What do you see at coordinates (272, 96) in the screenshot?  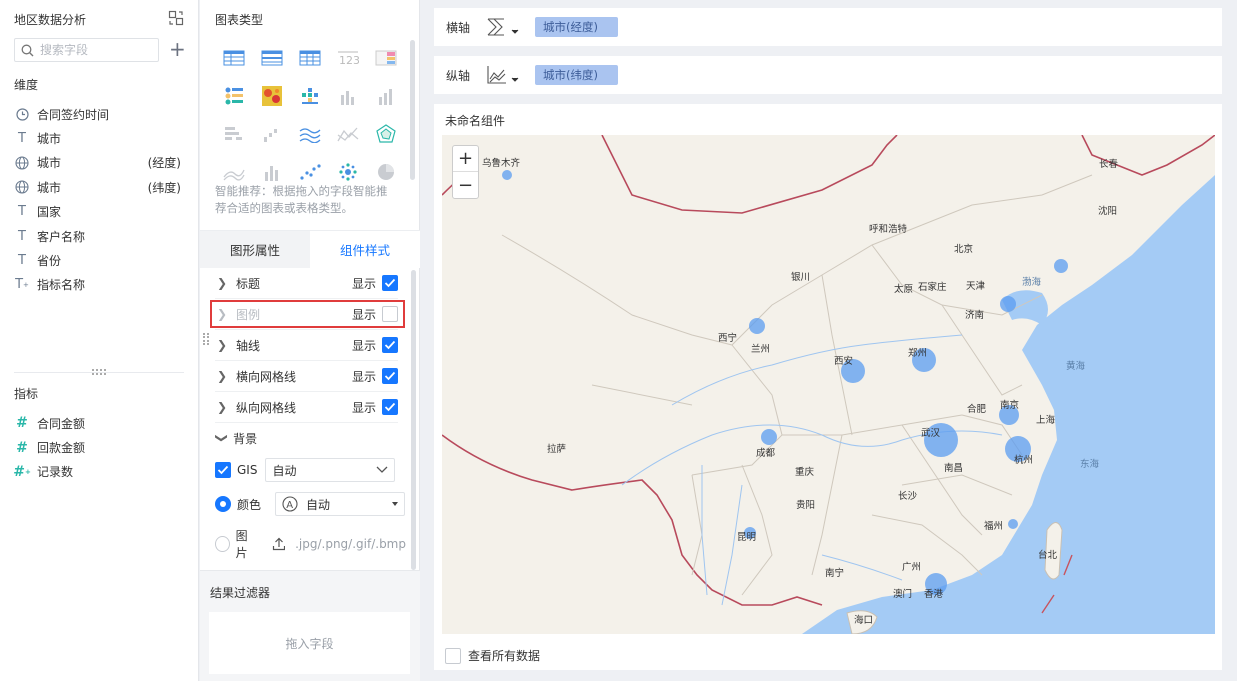 I see `chart-type-heatmap-icon` at bounding box center [272, 96].